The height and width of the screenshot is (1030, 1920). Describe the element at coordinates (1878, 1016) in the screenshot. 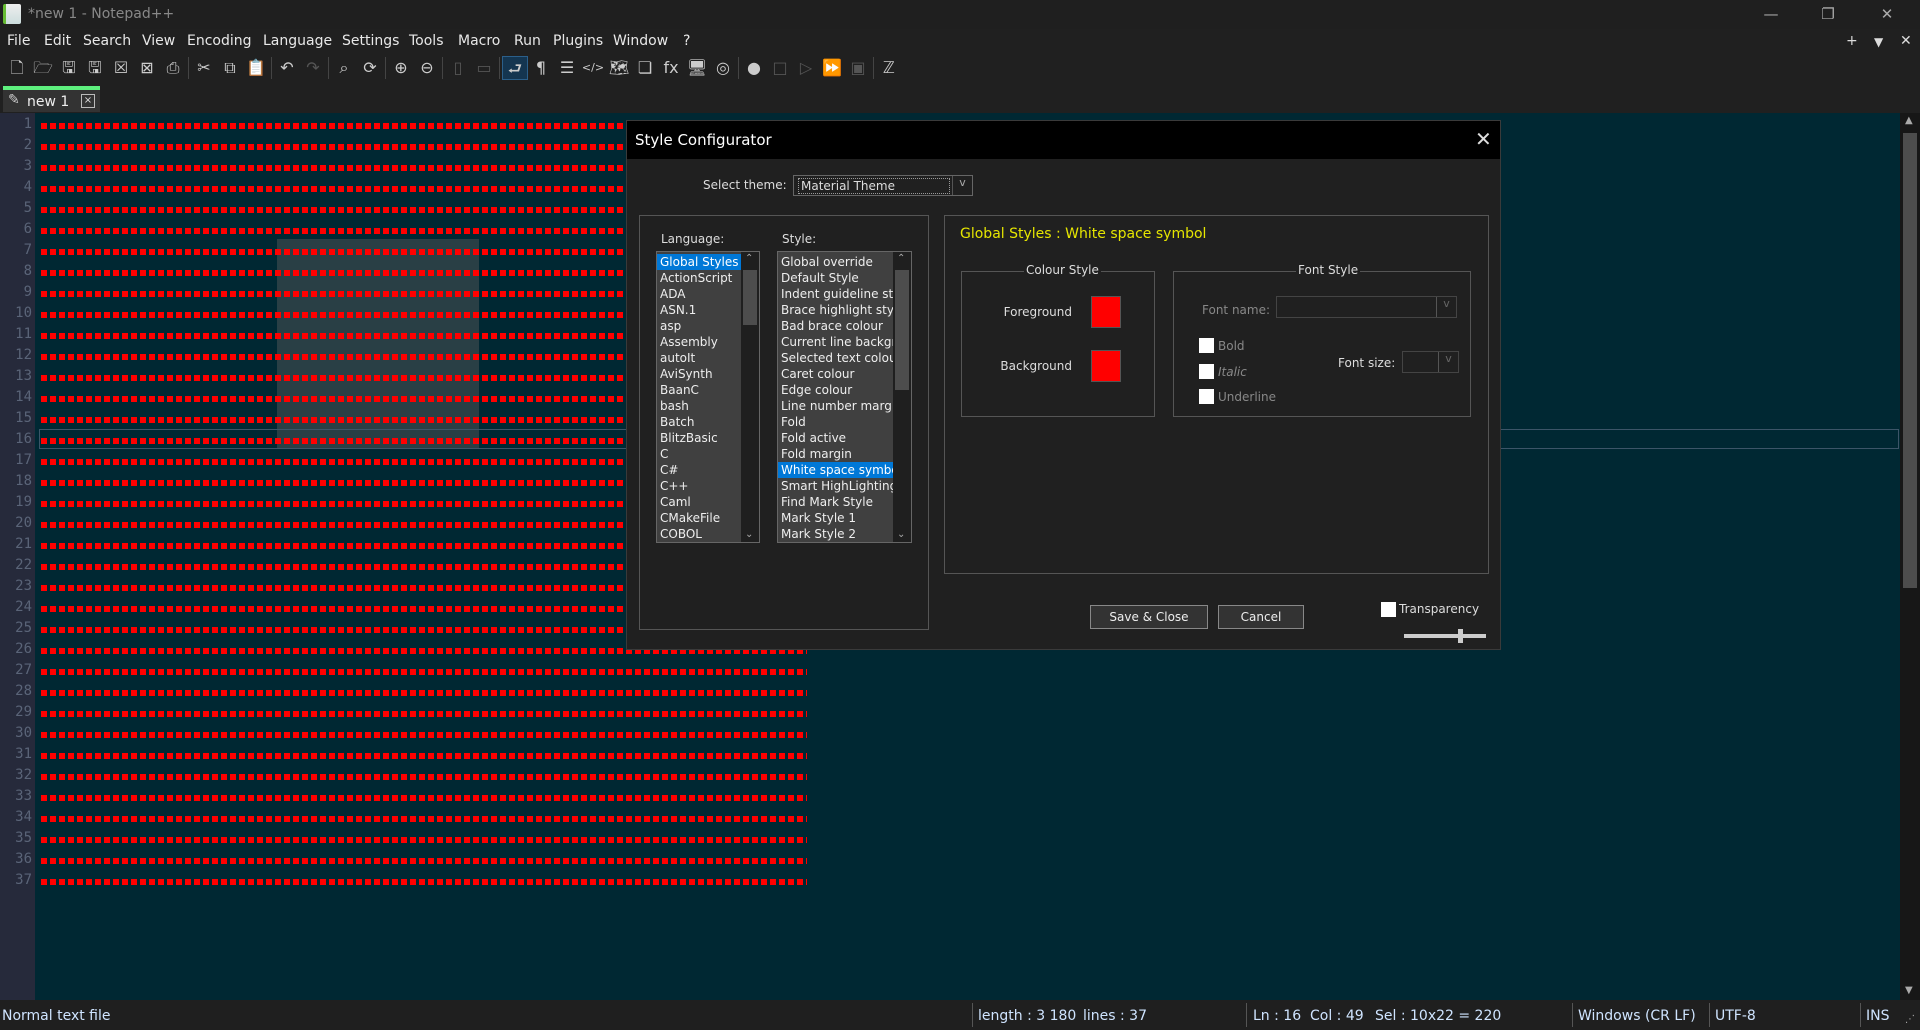

I see `status-insert-mode: INS` at that location.